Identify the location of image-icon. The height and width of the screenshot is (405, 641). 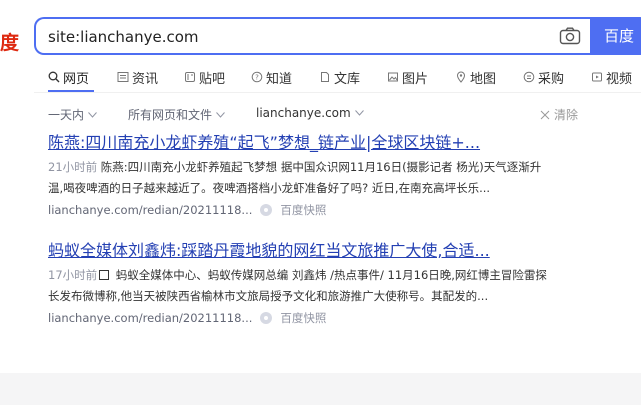
(393, 77).